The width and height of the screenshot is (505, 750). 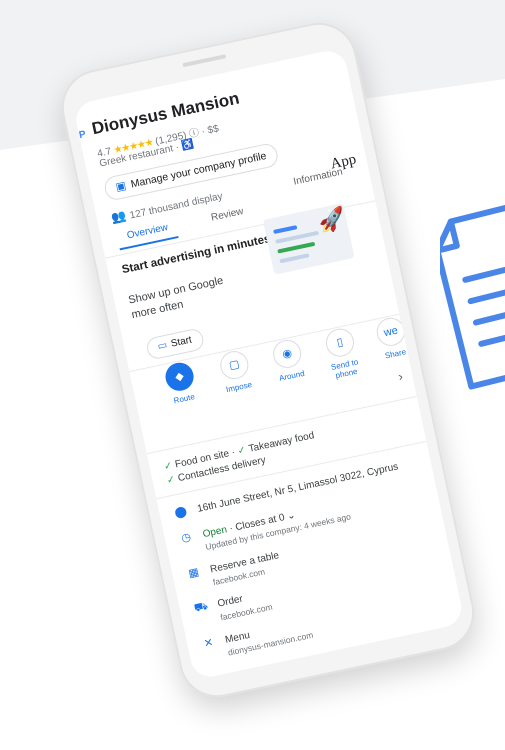 I want to click on wheelchair-icon: ♿, so click(x=188, y=145).